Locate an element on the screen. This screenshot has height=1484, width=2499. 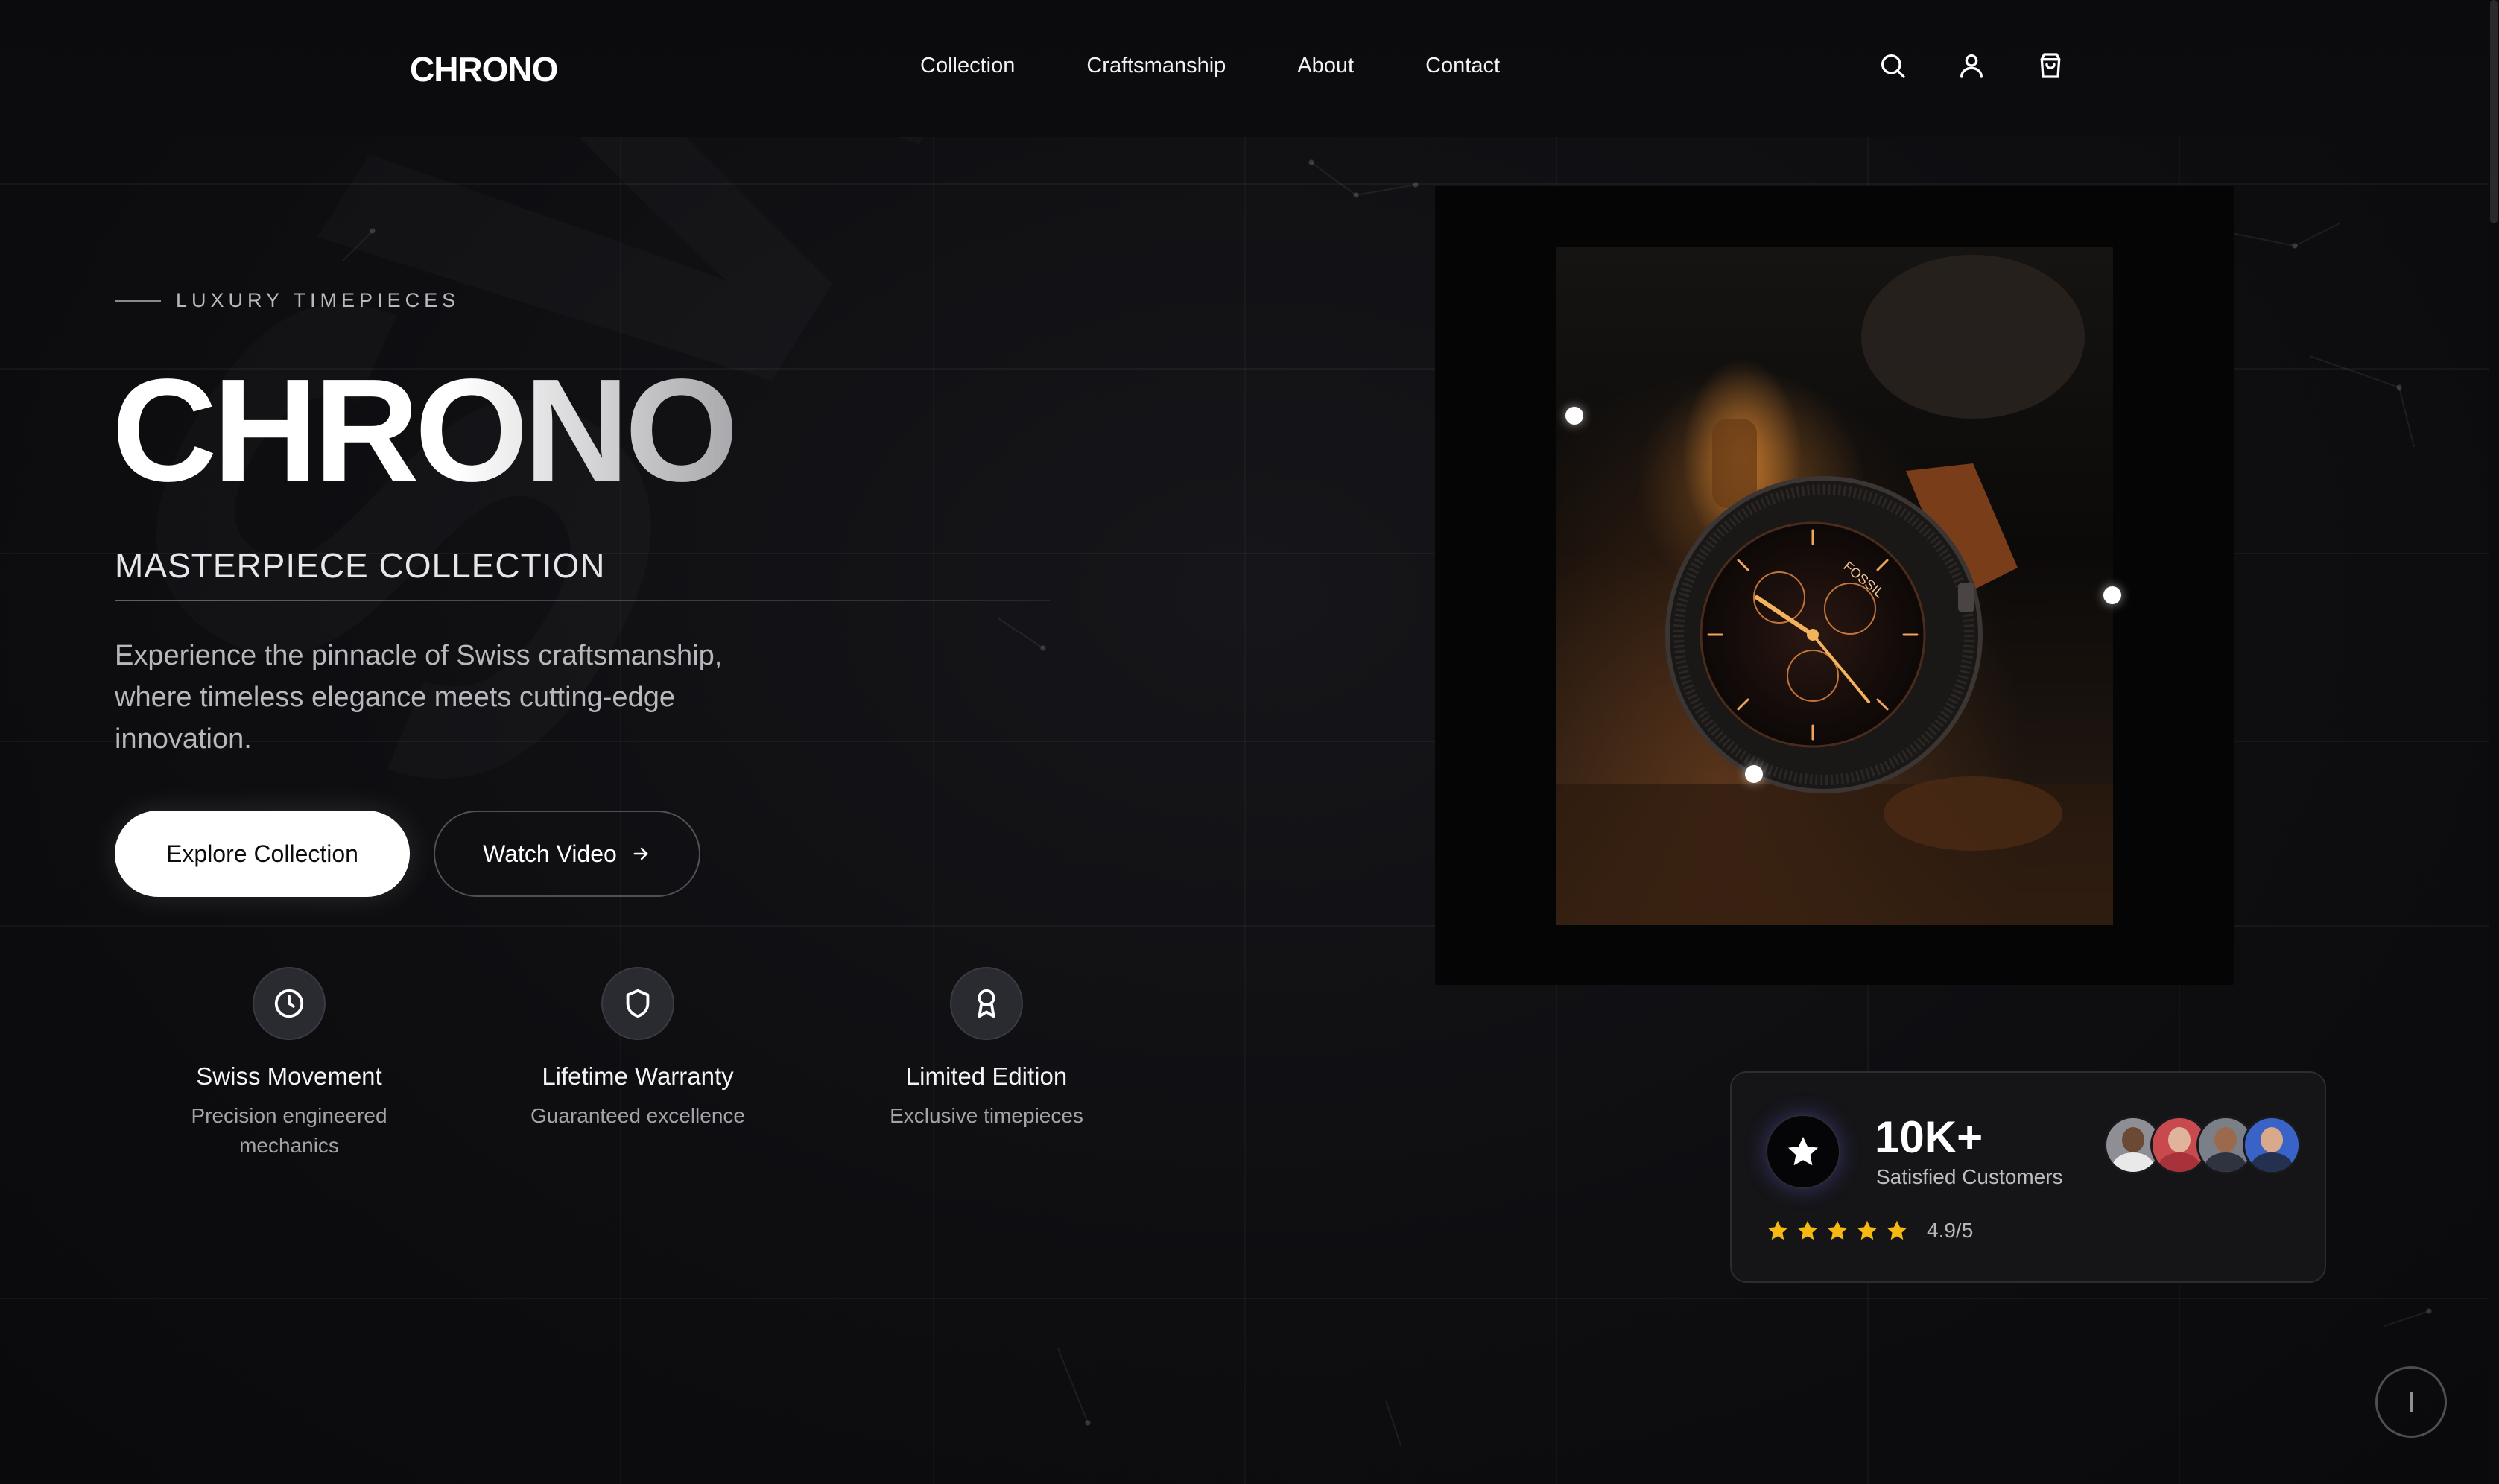
watch-video-label: Watch Video is located at coordinates (550, 853).